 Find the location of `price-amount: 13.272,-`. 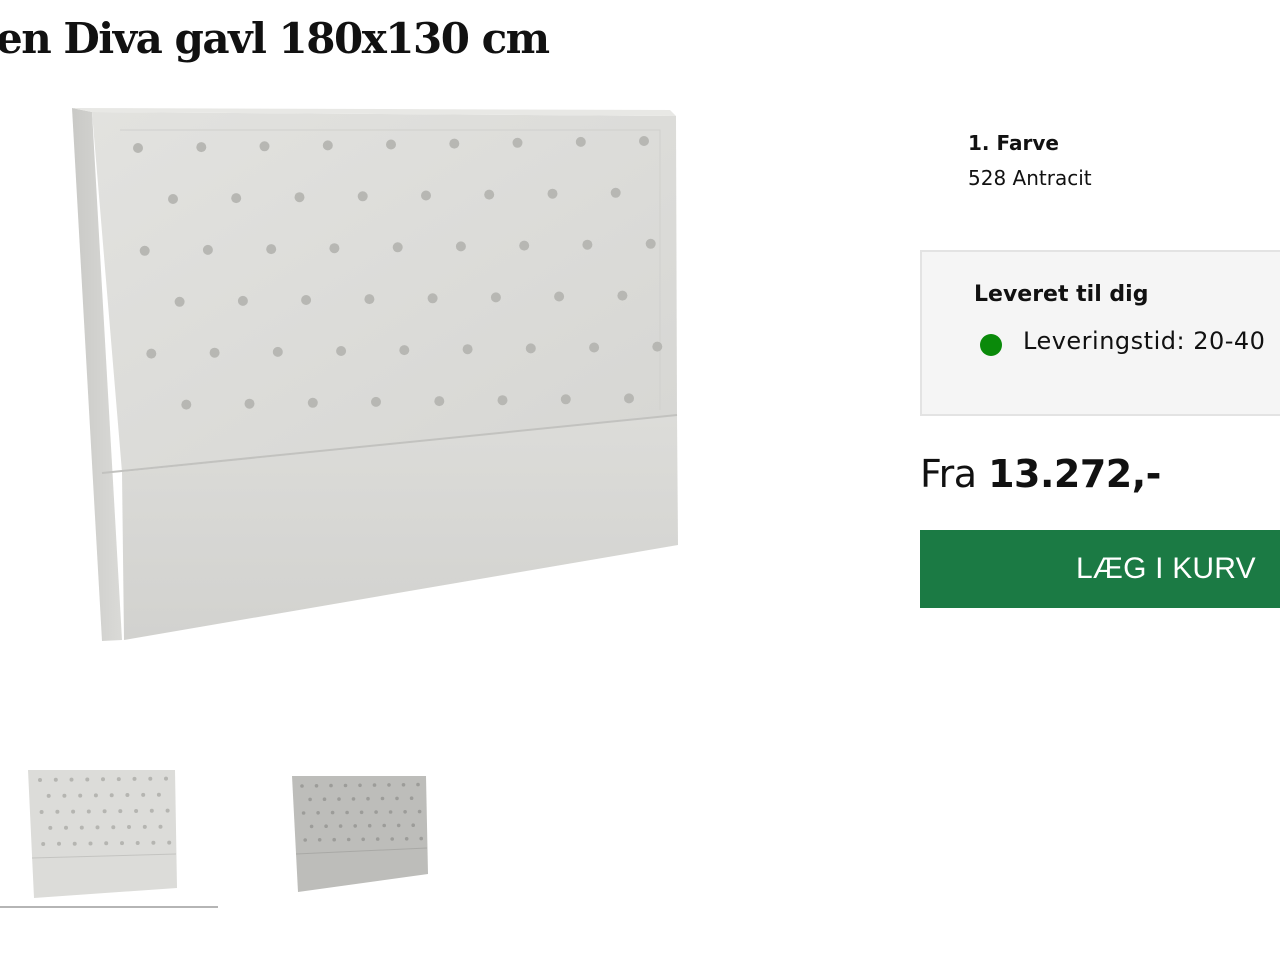

price-amount: 13.272,- is located at coordinates (1074, 474).